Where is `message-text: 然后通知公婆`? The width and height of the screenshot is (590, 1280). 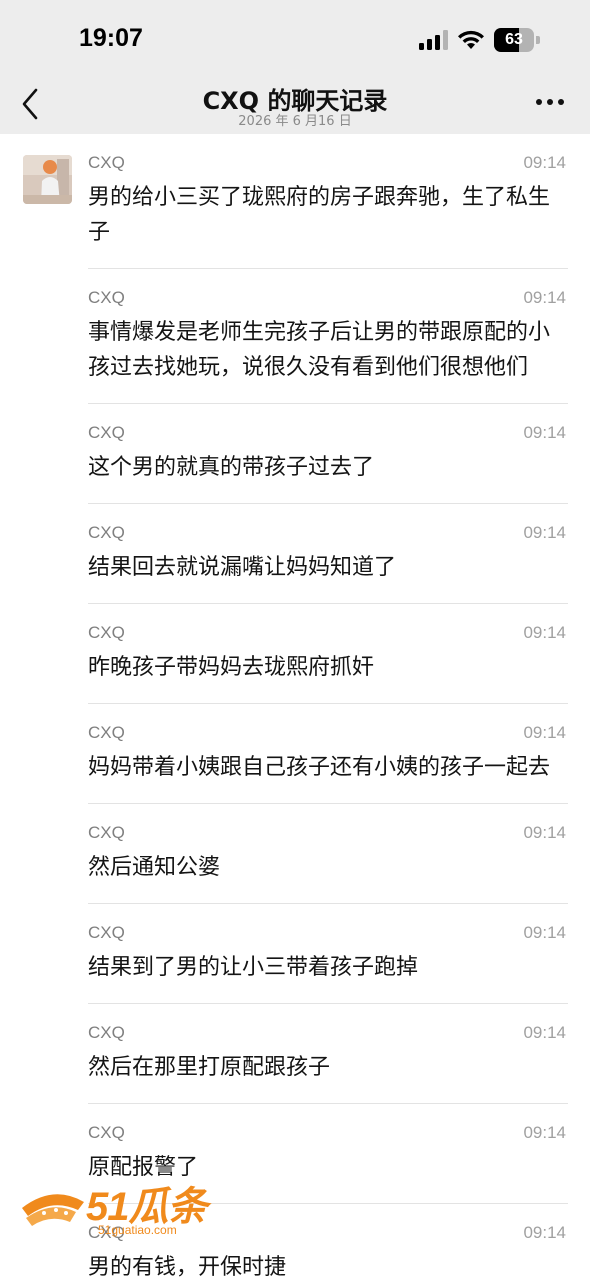 message-text: 然后通知公婆 is located at coordinates (154, 867).